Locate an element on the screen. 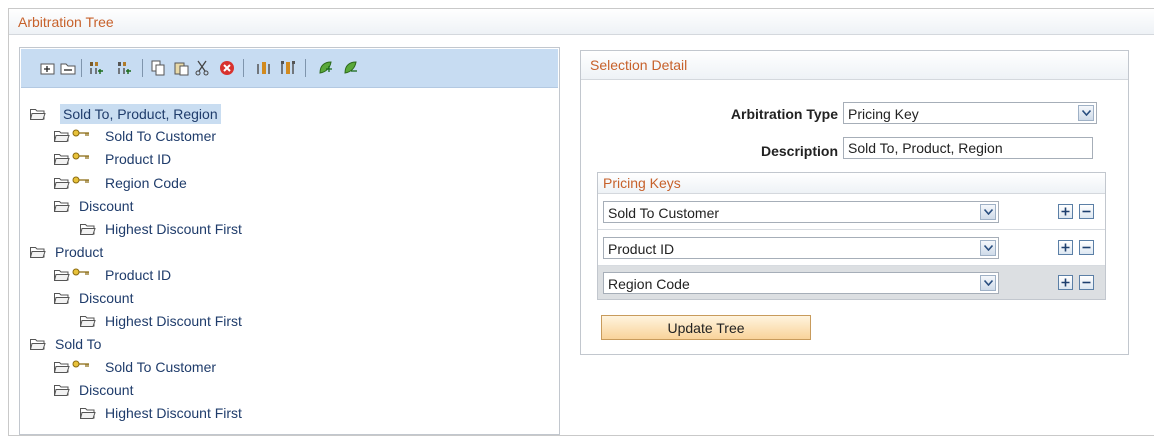 The width and height of the screenshot is (1154, 438). promote-icon is located at coordinates (264, 68).